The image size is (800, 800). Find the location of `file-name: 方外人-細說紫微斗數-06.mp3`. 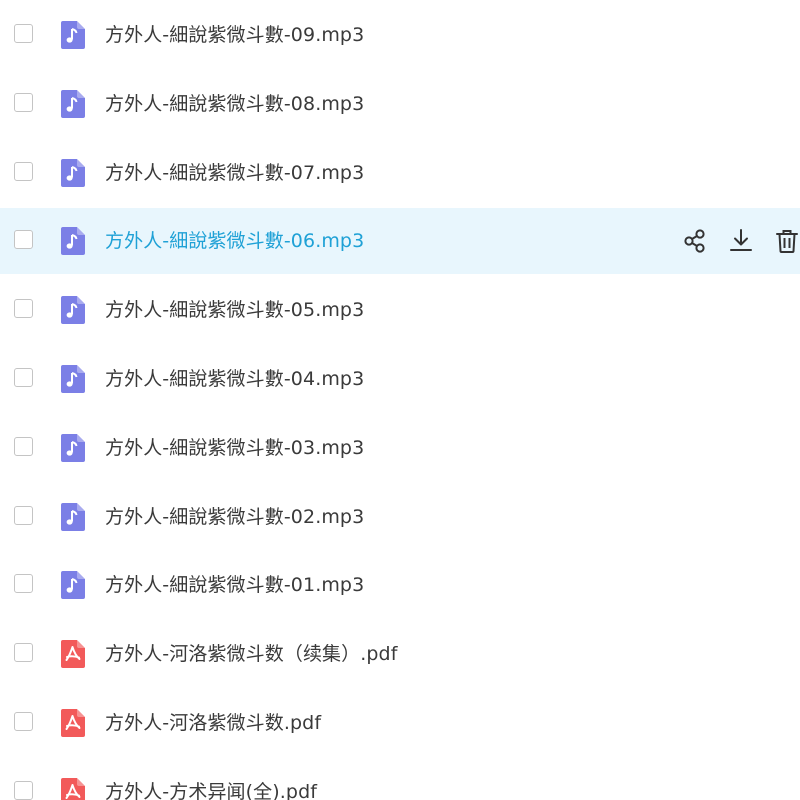

file-name: 方外人-細說紫微斗數-06.mp3 is located at coordinates (234, 241).